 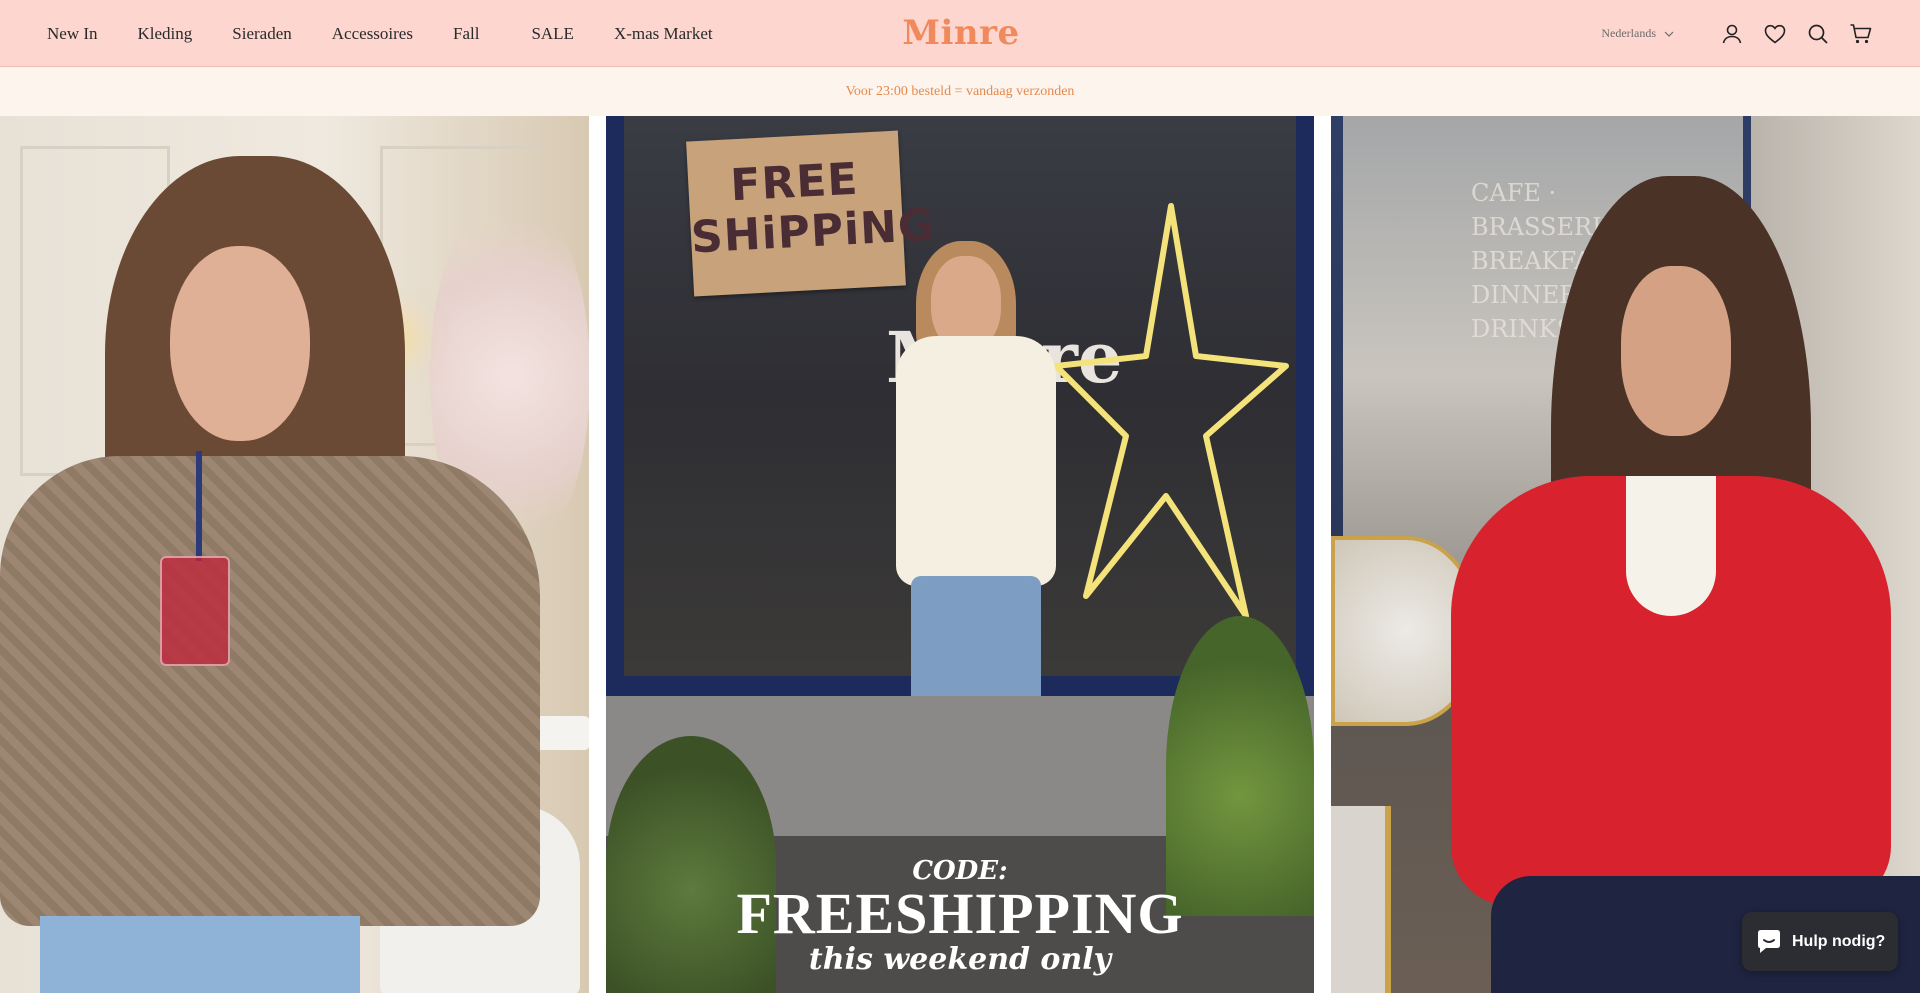 What do you see at coordinates (372, 34) in the screenshot?
I see `nav-item-accessoires: Accessoires` at bounding box center [372, 34].